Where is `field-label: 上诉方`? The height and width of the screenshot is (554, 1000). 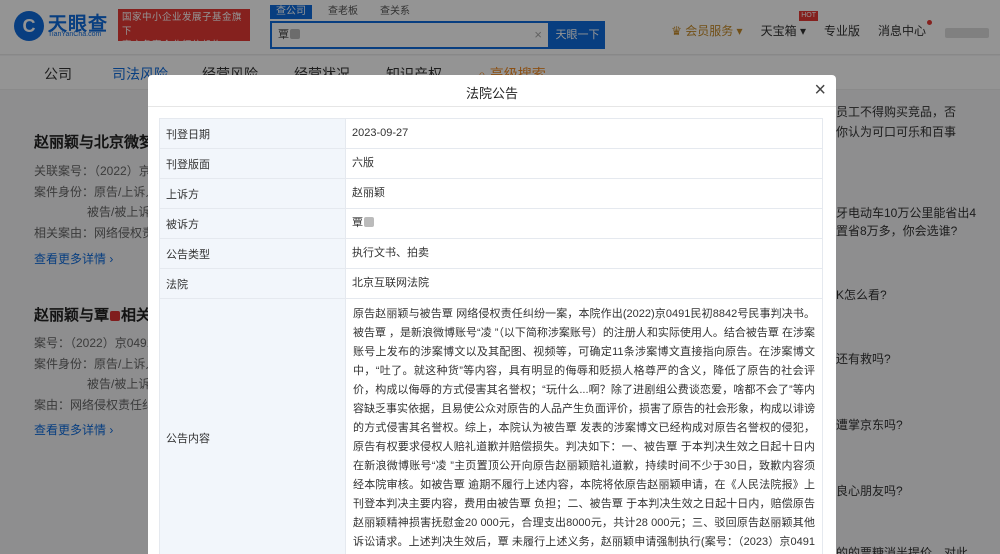
field-label: 上诉方 is located at coordinates (252, 193).